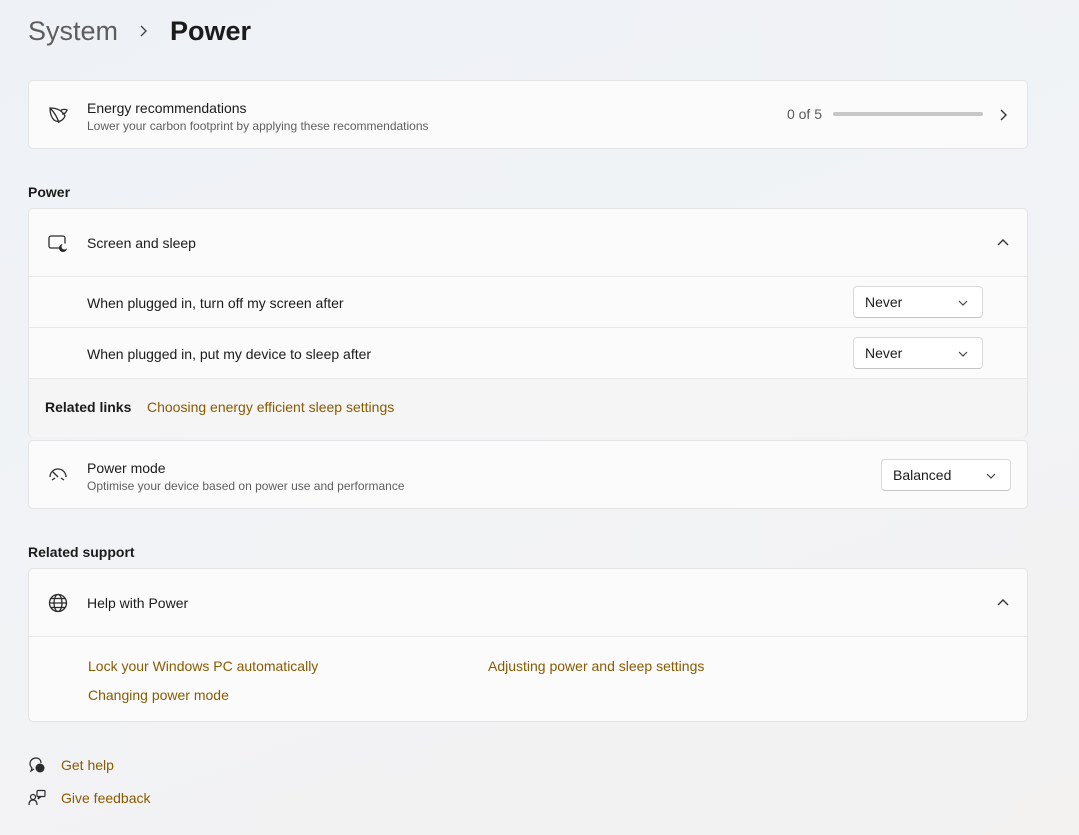 Image resolution: width=1079 pixels, height=835 pixels. I want to click on energy-title: Energy recommendations, so click(167, 108).